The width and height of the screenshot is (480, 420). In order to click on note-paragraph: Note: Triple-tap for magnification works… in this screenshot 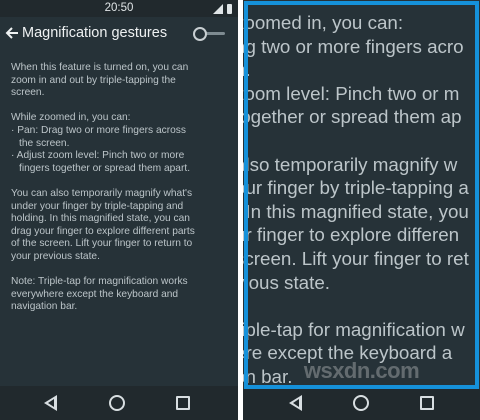, I will do `click(99, 294)`.